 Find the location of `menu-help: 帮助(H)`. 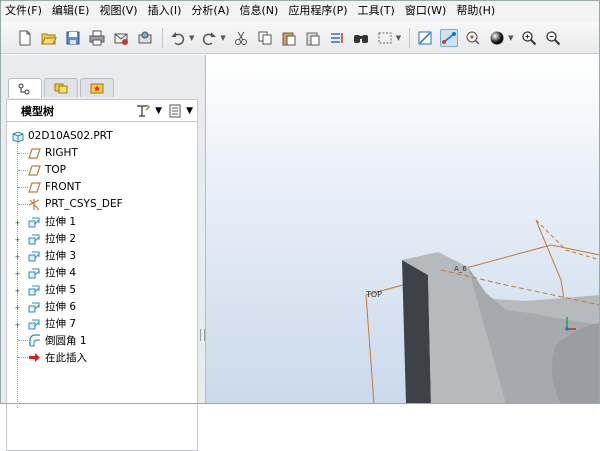

menu-help: 帮助(H) is located at coordinates (475, 11).